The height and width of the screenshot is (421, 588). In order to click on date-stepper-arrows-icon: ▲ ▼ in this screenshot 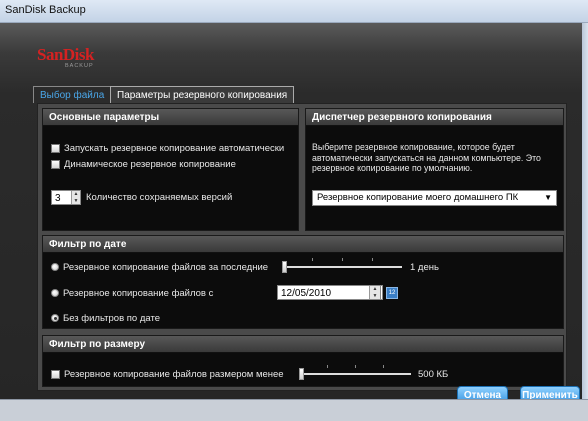, I will do `click(374, 292)`.